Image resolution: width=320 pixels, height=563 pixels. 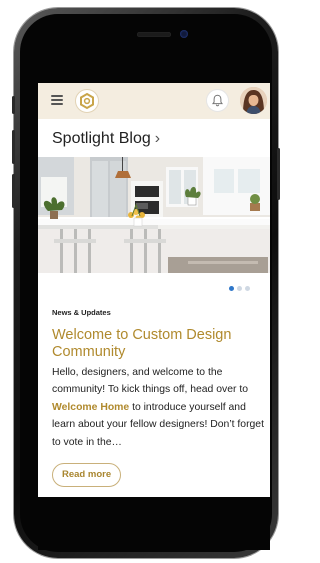 I want to click on phone-volume-up, so click(x=13, y=147).